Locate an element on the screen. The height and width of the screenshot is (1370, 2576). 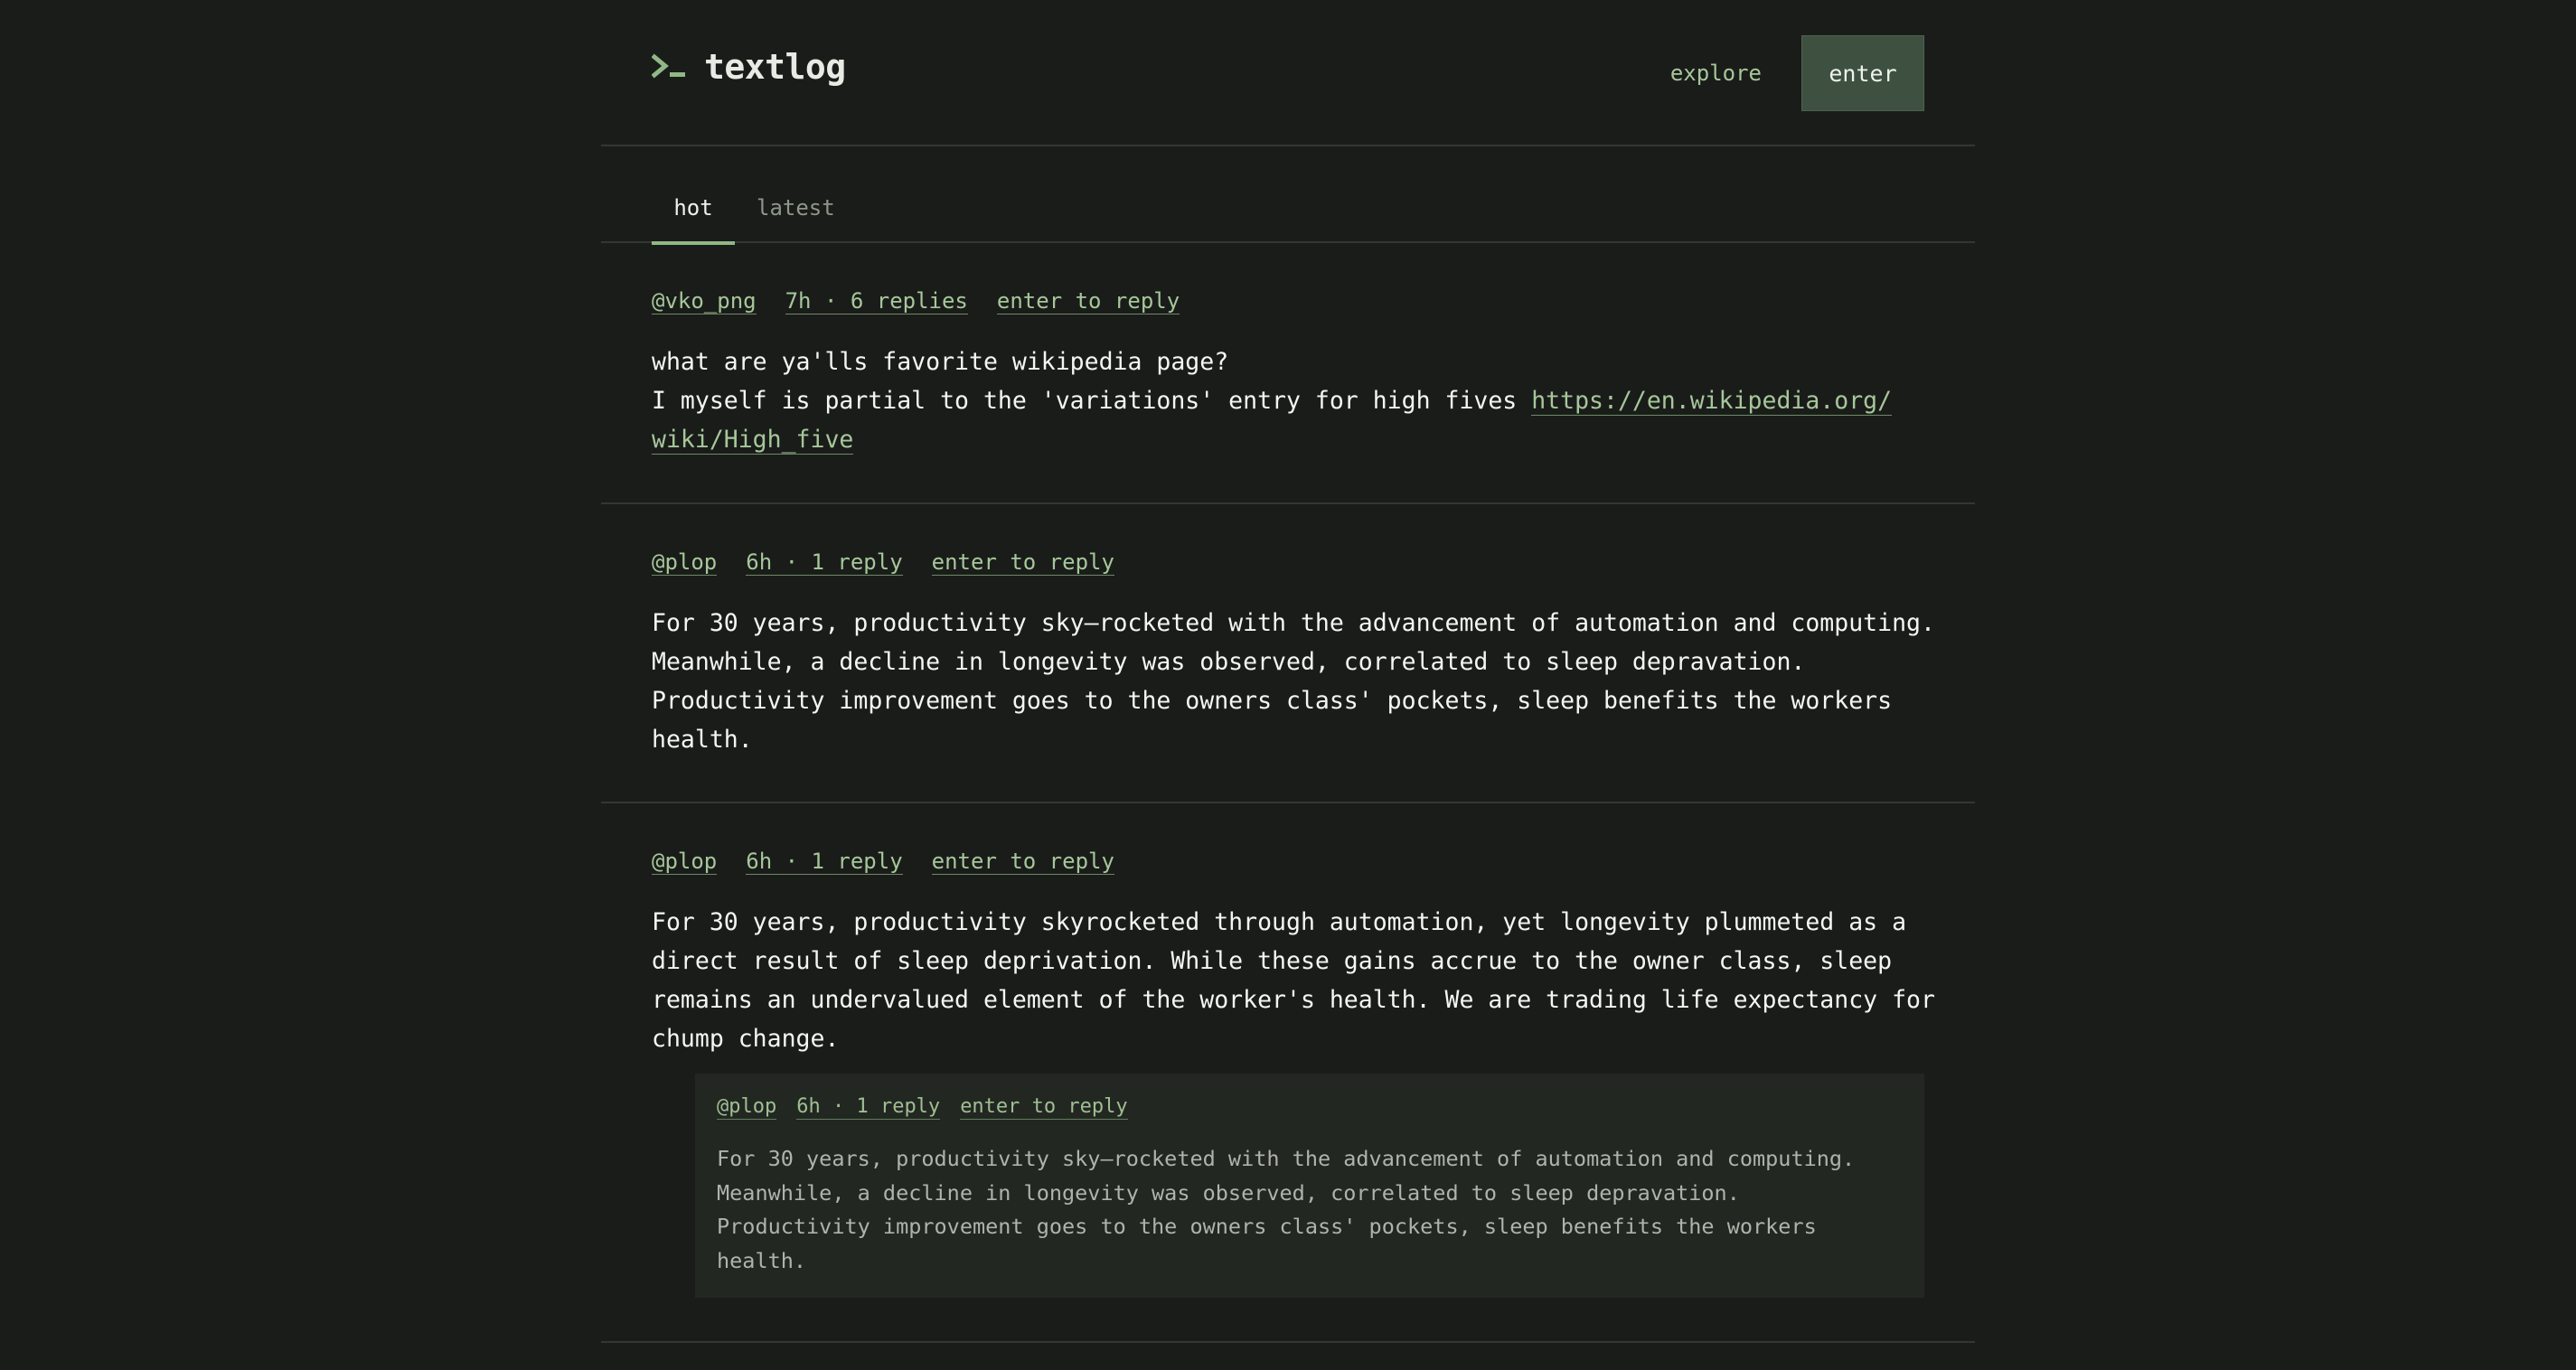
top-bar: textlog explore enter is located at coordinates (1288, 73).